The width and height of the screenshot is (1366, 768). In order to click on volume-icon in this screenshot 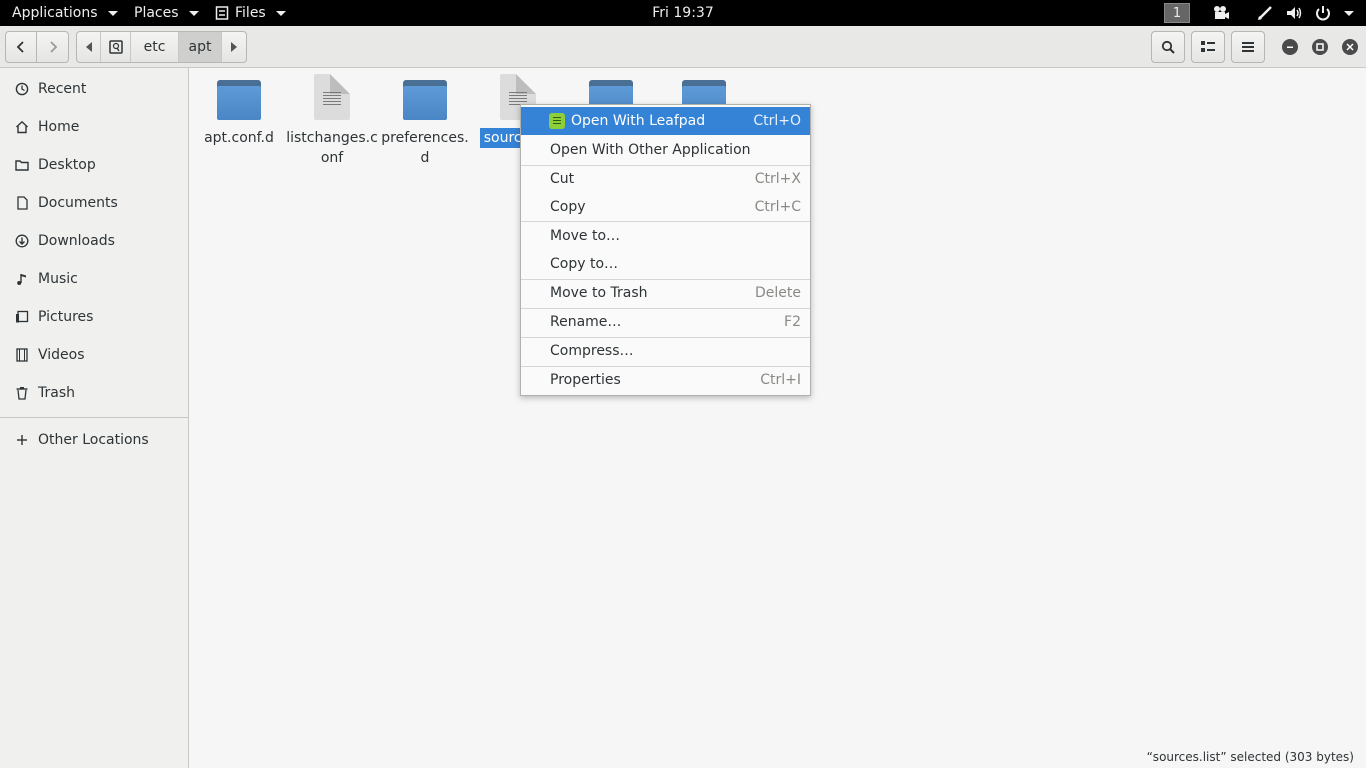, I will do `click(1294, 13)`.